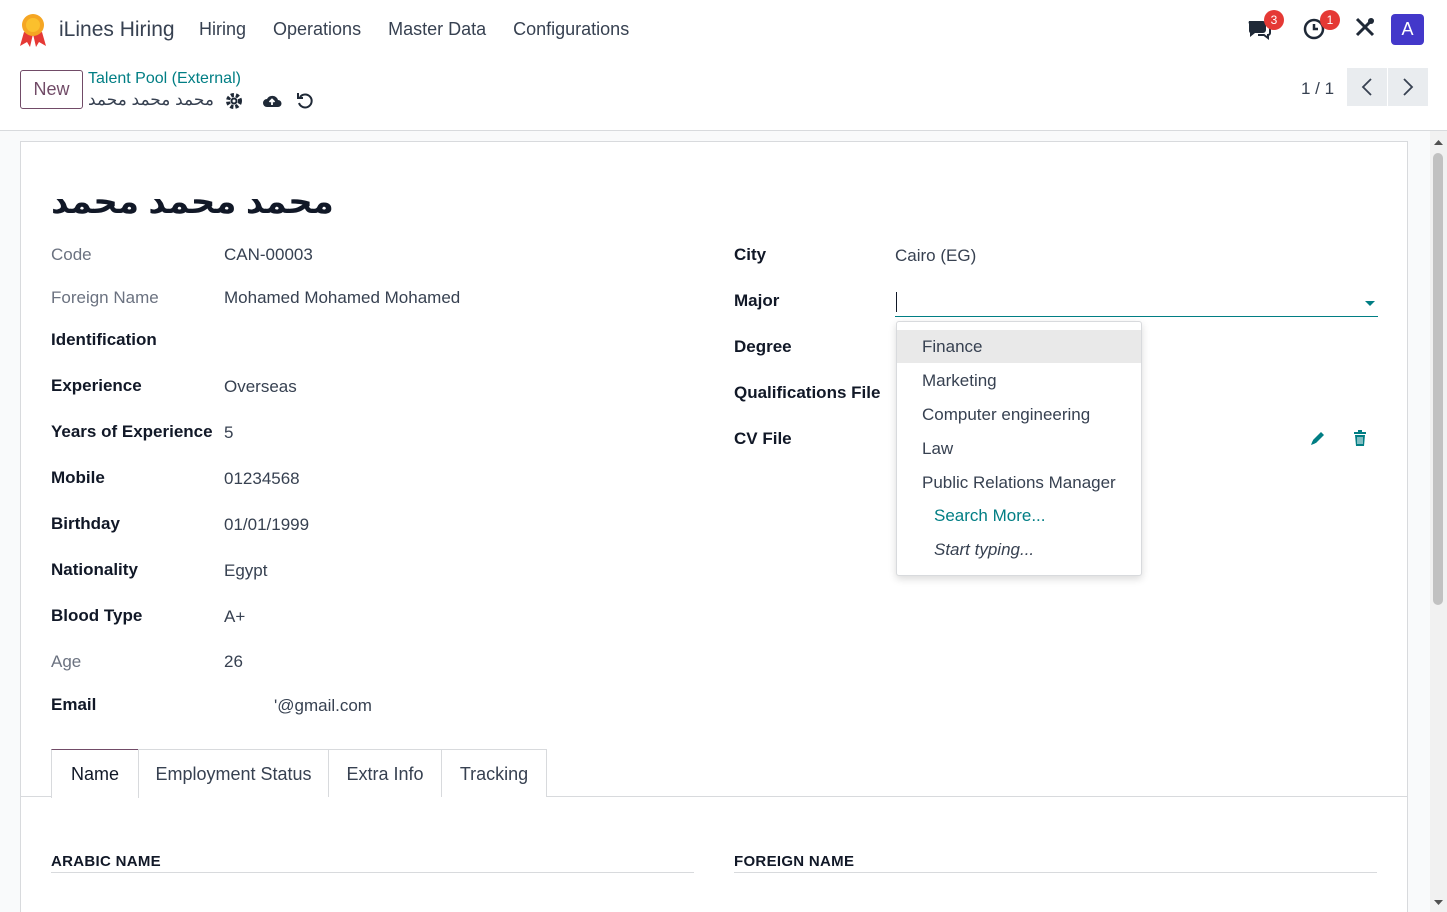  Describe the element at coordinates (342, 297) in the screenshot. I see `value-foreign-name: Mohamed Mohamed Mohamed` at that location.